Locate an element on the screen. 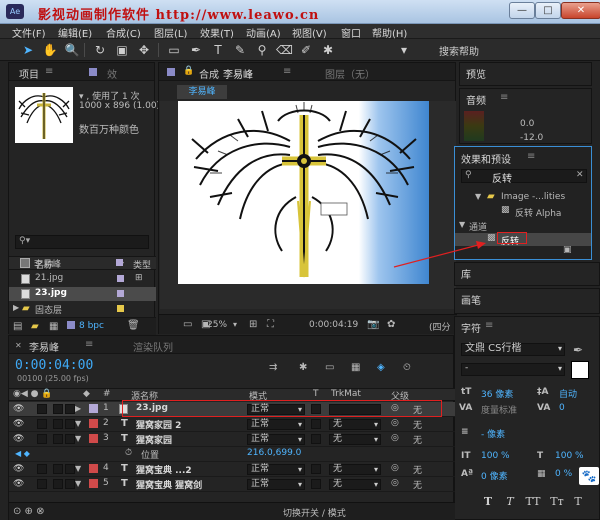 The height and width of the screenshot is (520, 600). brush-tool-icon: ✎ is located at coordinates (240, 50).